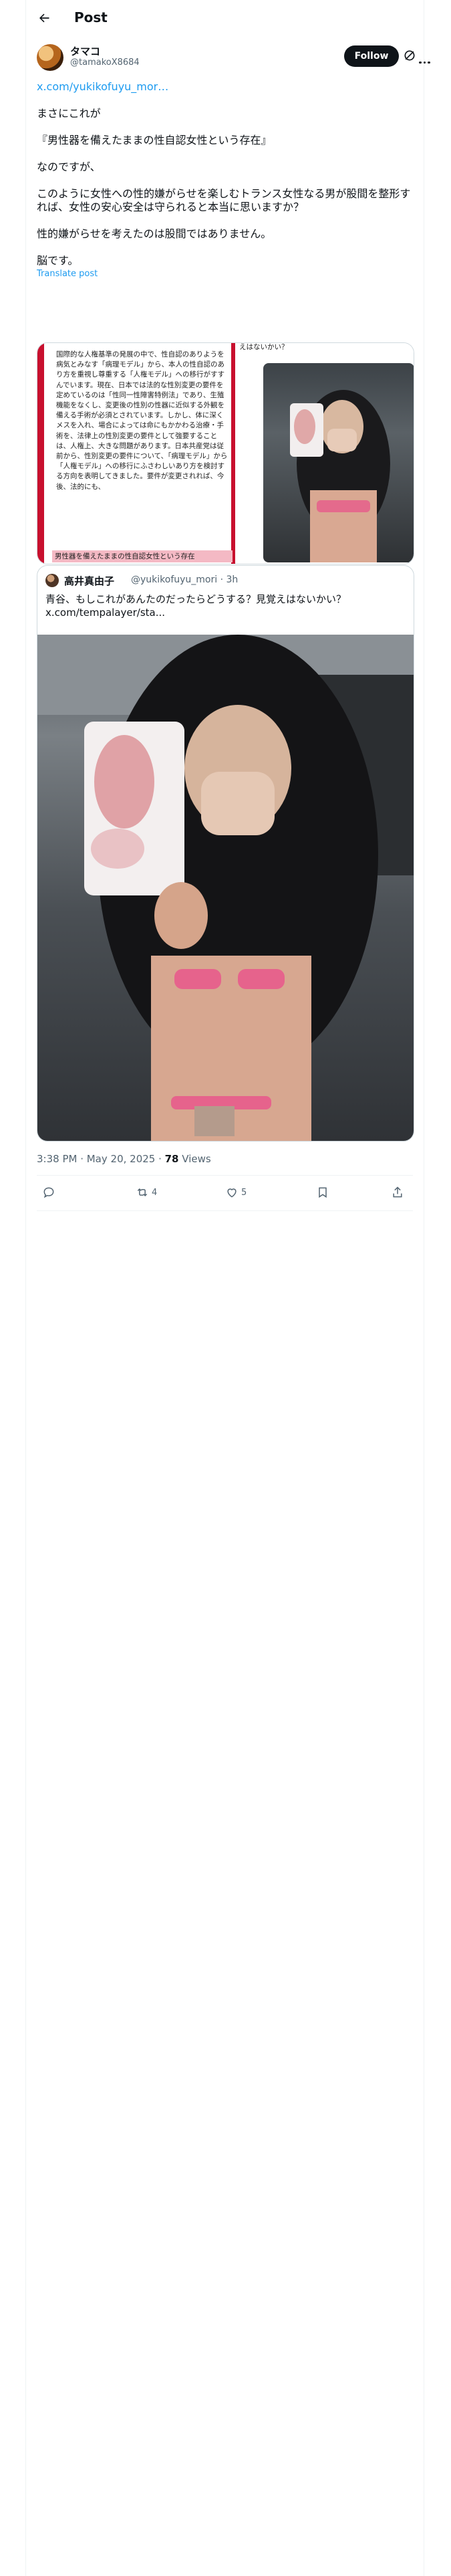 The width and height of the screenshot is (451, 2576). What do you see at coordinates (194, 1159) in the screenshot?
I see `views-label: Views` at bounding box center [194, 1159].